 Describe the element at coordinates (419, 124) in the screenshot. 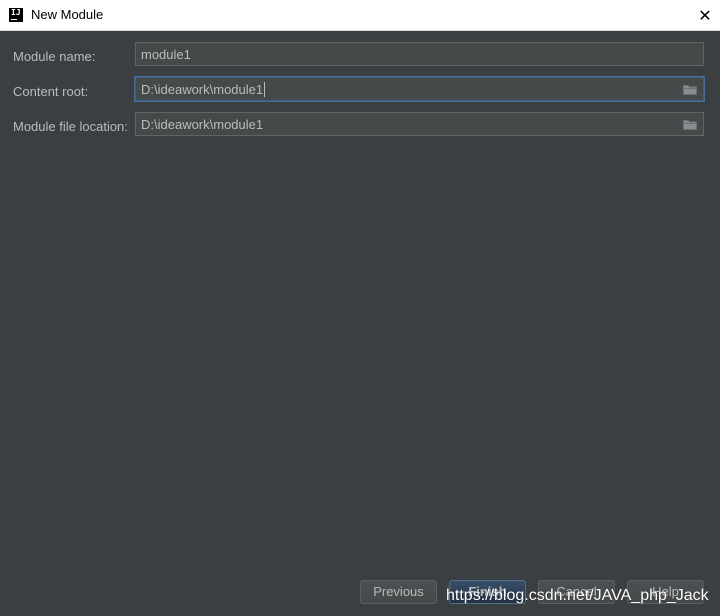

I see `module-file-location-input: D:\ideawork\module1` at that location.